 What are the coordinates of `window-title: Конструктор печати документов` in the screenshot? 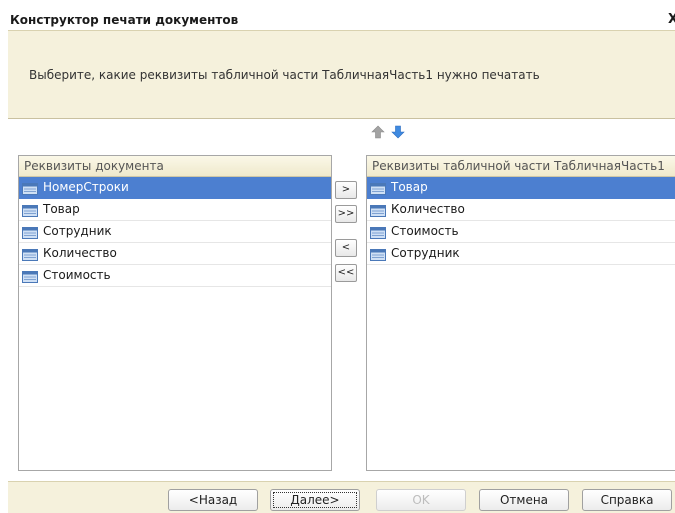 It's located at (124, 20).